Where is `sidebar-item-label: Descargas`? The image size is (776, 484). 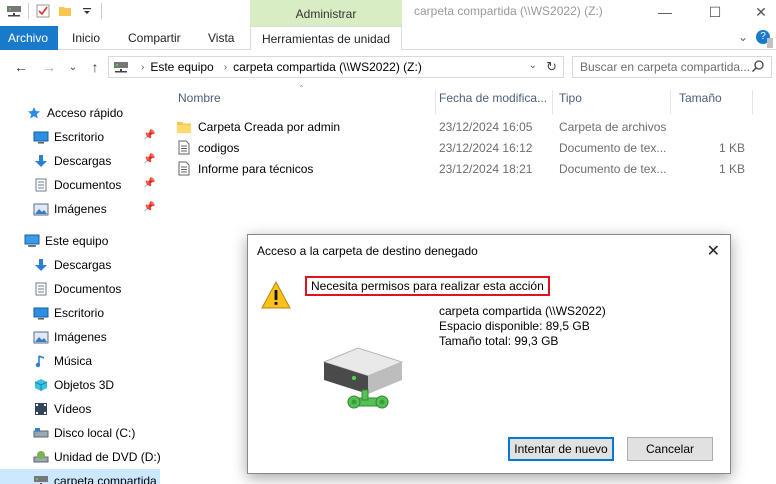
sidebar-item-label: Descargas is located at coordinates (83, 265).